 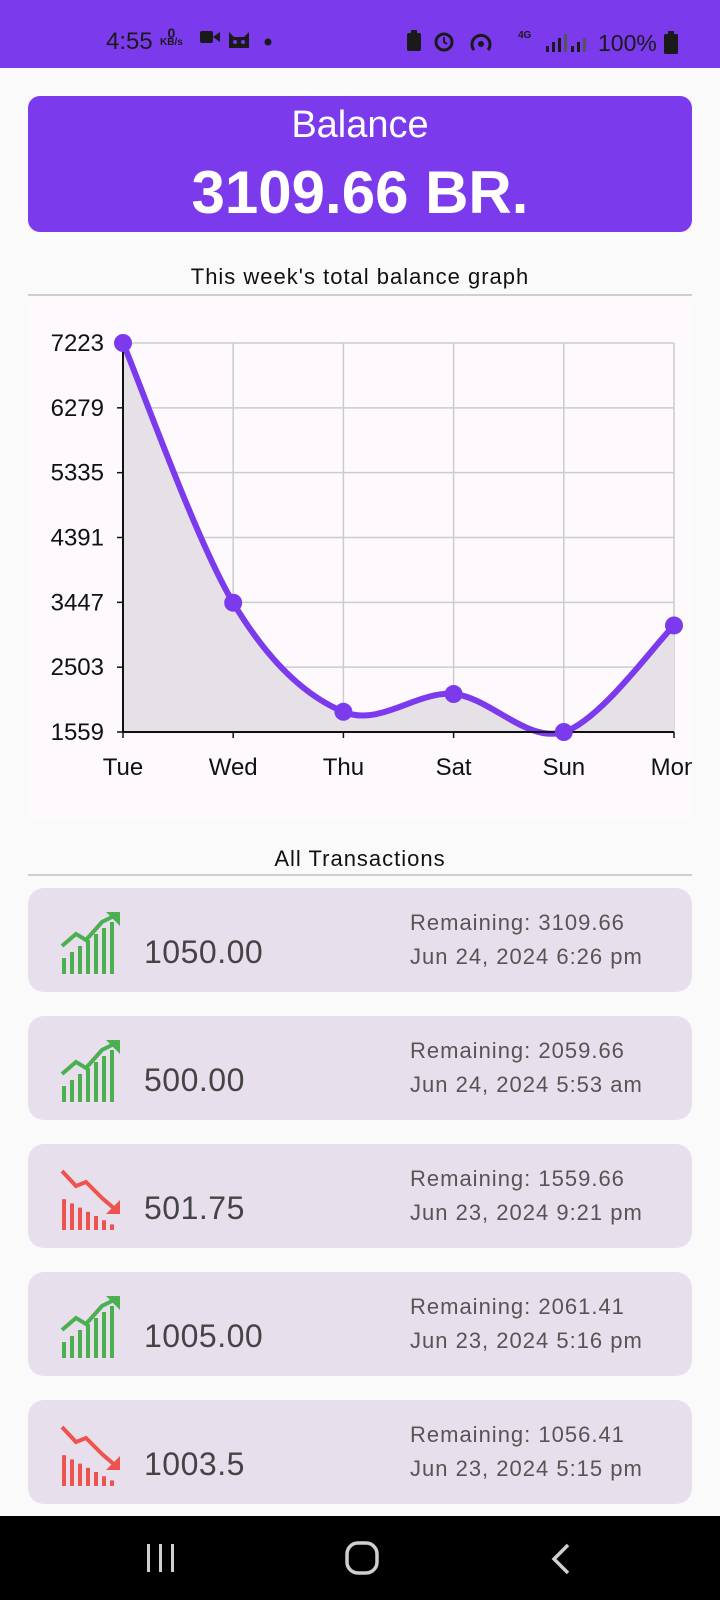 What do you see at coordinates (268, 42) in the screenshot?
I see `notification-dot-icon` at bounding box center [268, 42].